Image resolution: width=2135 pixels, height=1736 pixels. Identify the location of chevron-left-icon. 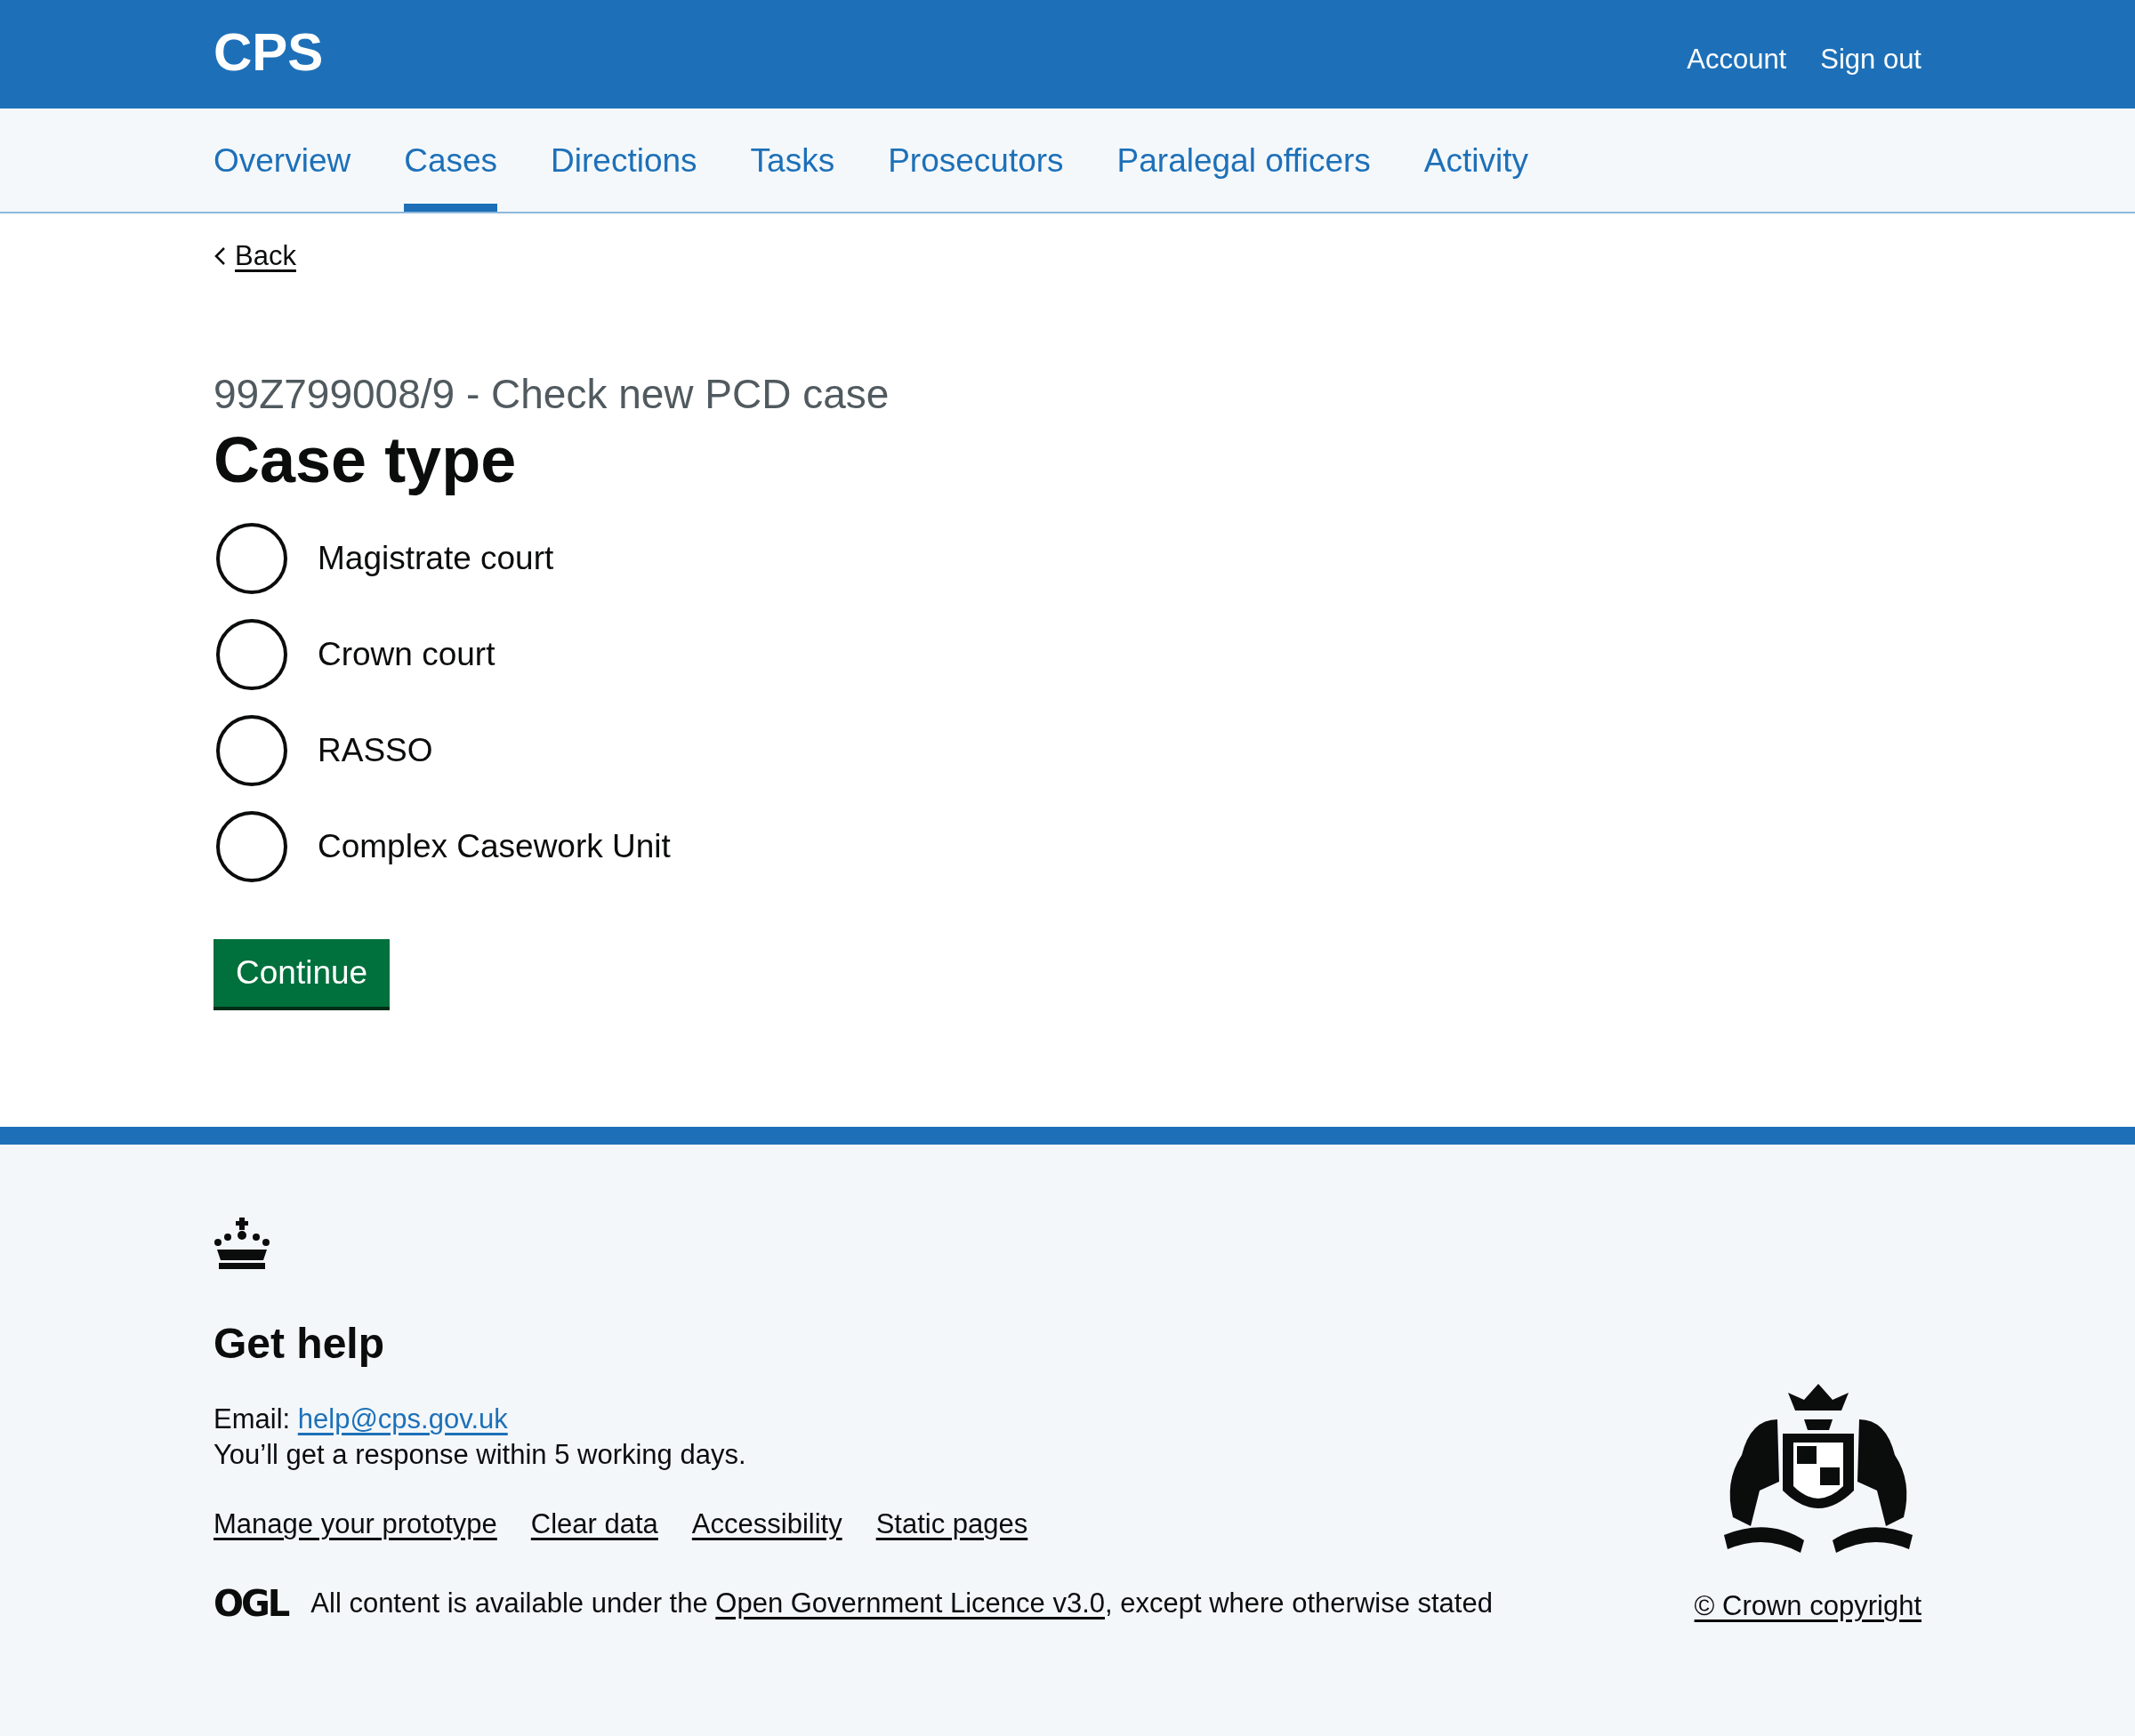
(220, 256).